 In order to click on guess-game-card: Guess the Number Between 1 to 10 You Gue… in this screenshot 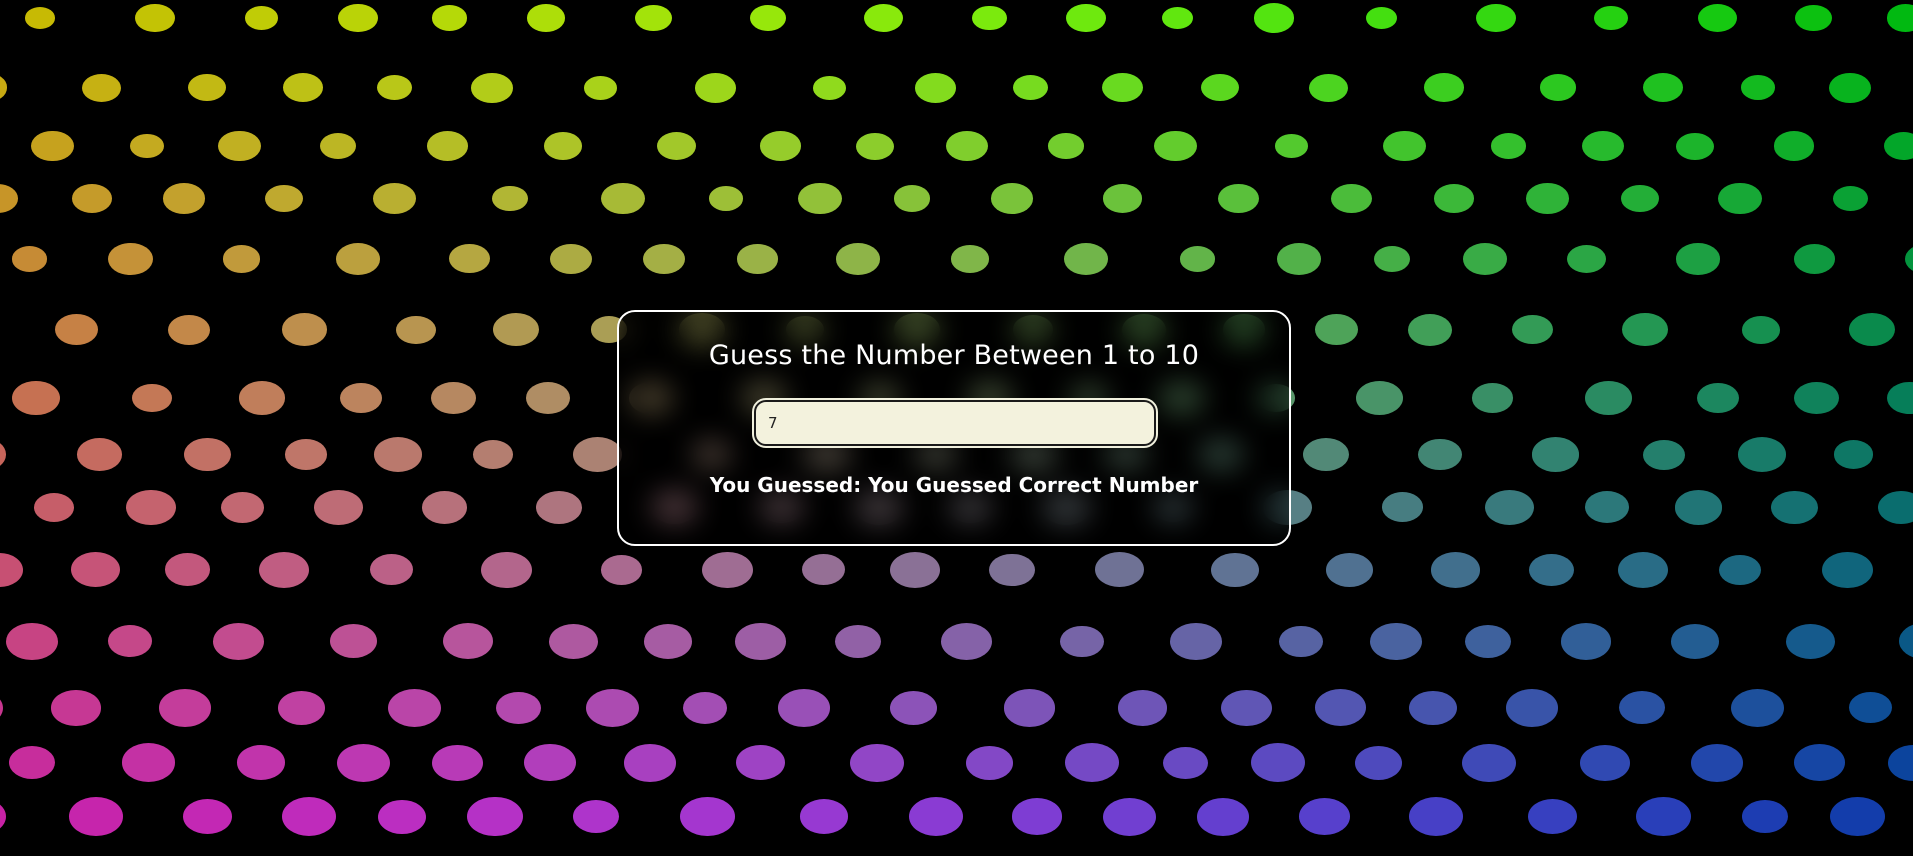, I will do `click(954, 428)`.